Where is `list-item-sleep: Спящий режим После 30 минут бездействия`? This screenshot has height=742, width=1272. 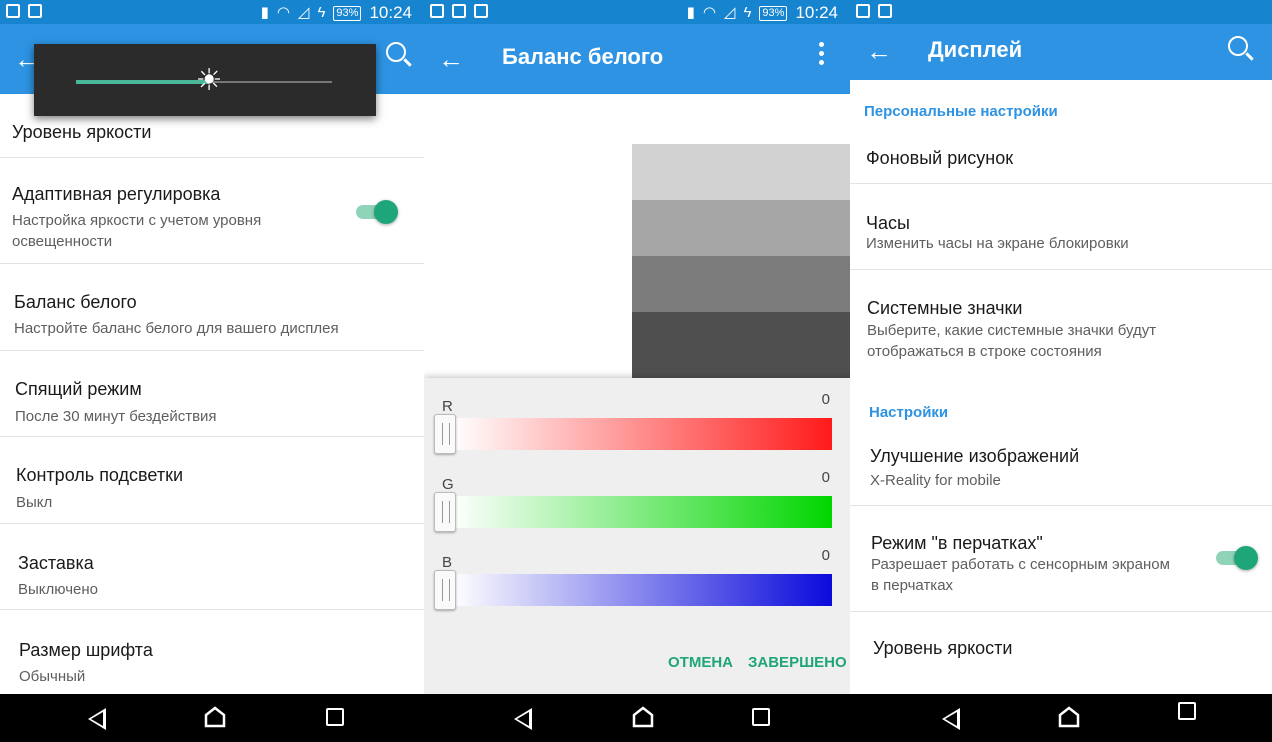 list-item-sleep: Спящий режим После 30 минут бездействия is located at coordinates (212, 394).